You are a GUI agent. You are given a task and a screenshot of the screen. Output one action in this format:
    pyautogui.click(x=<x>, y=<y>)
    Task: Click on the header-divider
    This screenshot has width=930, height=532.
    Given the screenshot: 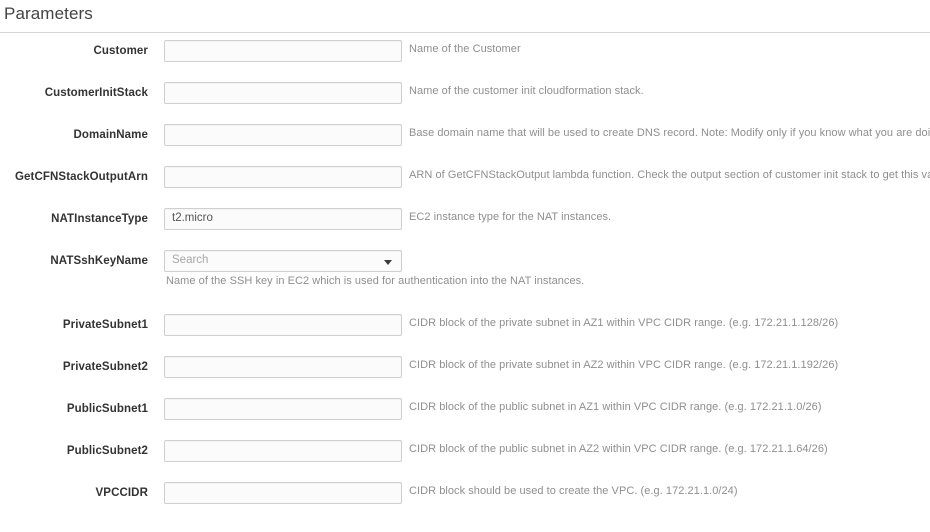 What is the action you would take?
    pyautogui.click(x=465, y=32)
    